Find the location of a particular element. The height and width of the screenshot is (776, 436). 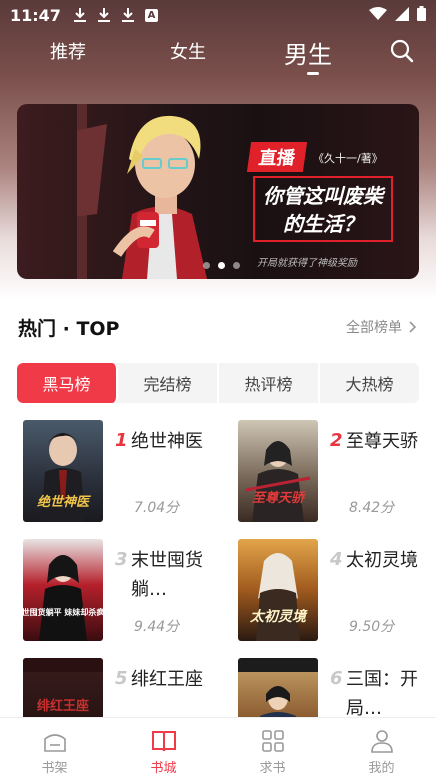

banner-character-illustration is located at coordinates (142, 191).